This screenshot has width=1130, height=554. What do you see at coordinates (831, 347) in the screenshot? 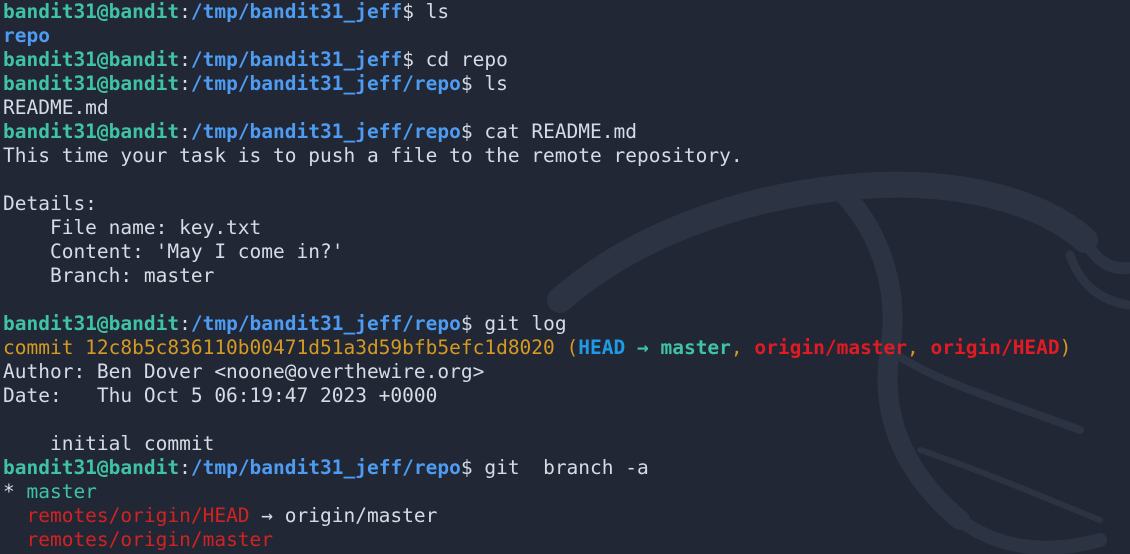
I see `remote-branch-ref: origin/master` at bounding box center [831, 347].